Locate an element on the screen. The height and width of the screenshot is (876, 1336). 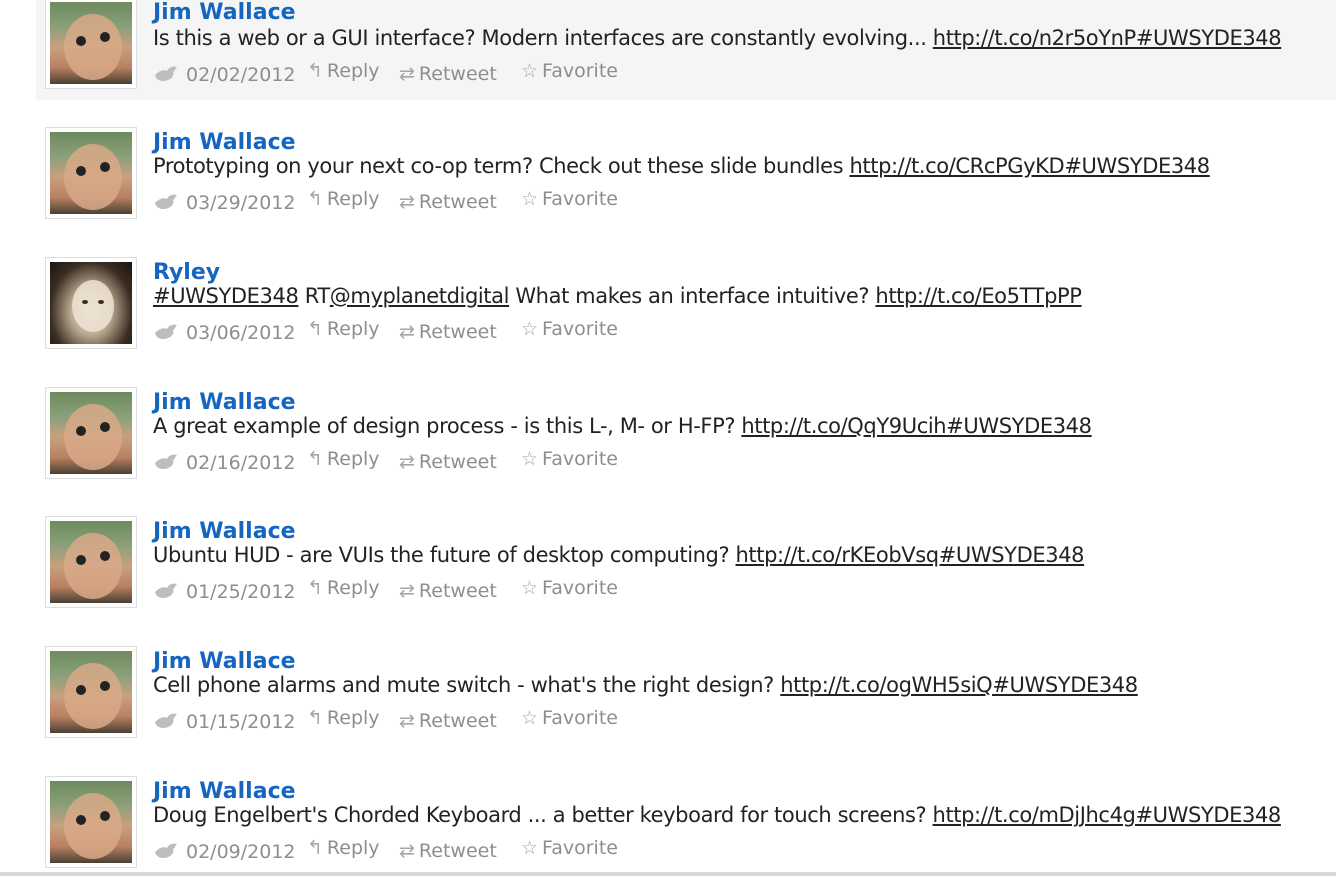
tweet-date: 01/25/2012 is located at coordinates (224, 592).